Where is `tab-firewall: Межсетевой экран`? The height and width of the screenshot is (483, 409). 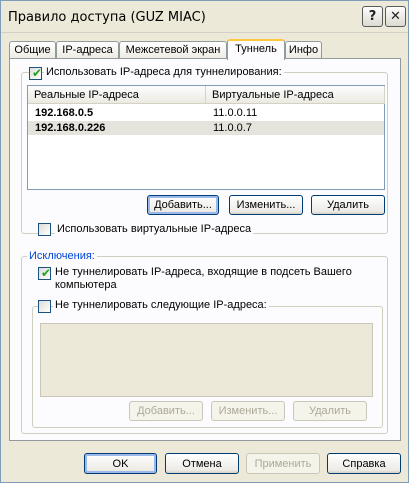 tab-firewall: Межсетевой экран is located at coordinates (173, 50).